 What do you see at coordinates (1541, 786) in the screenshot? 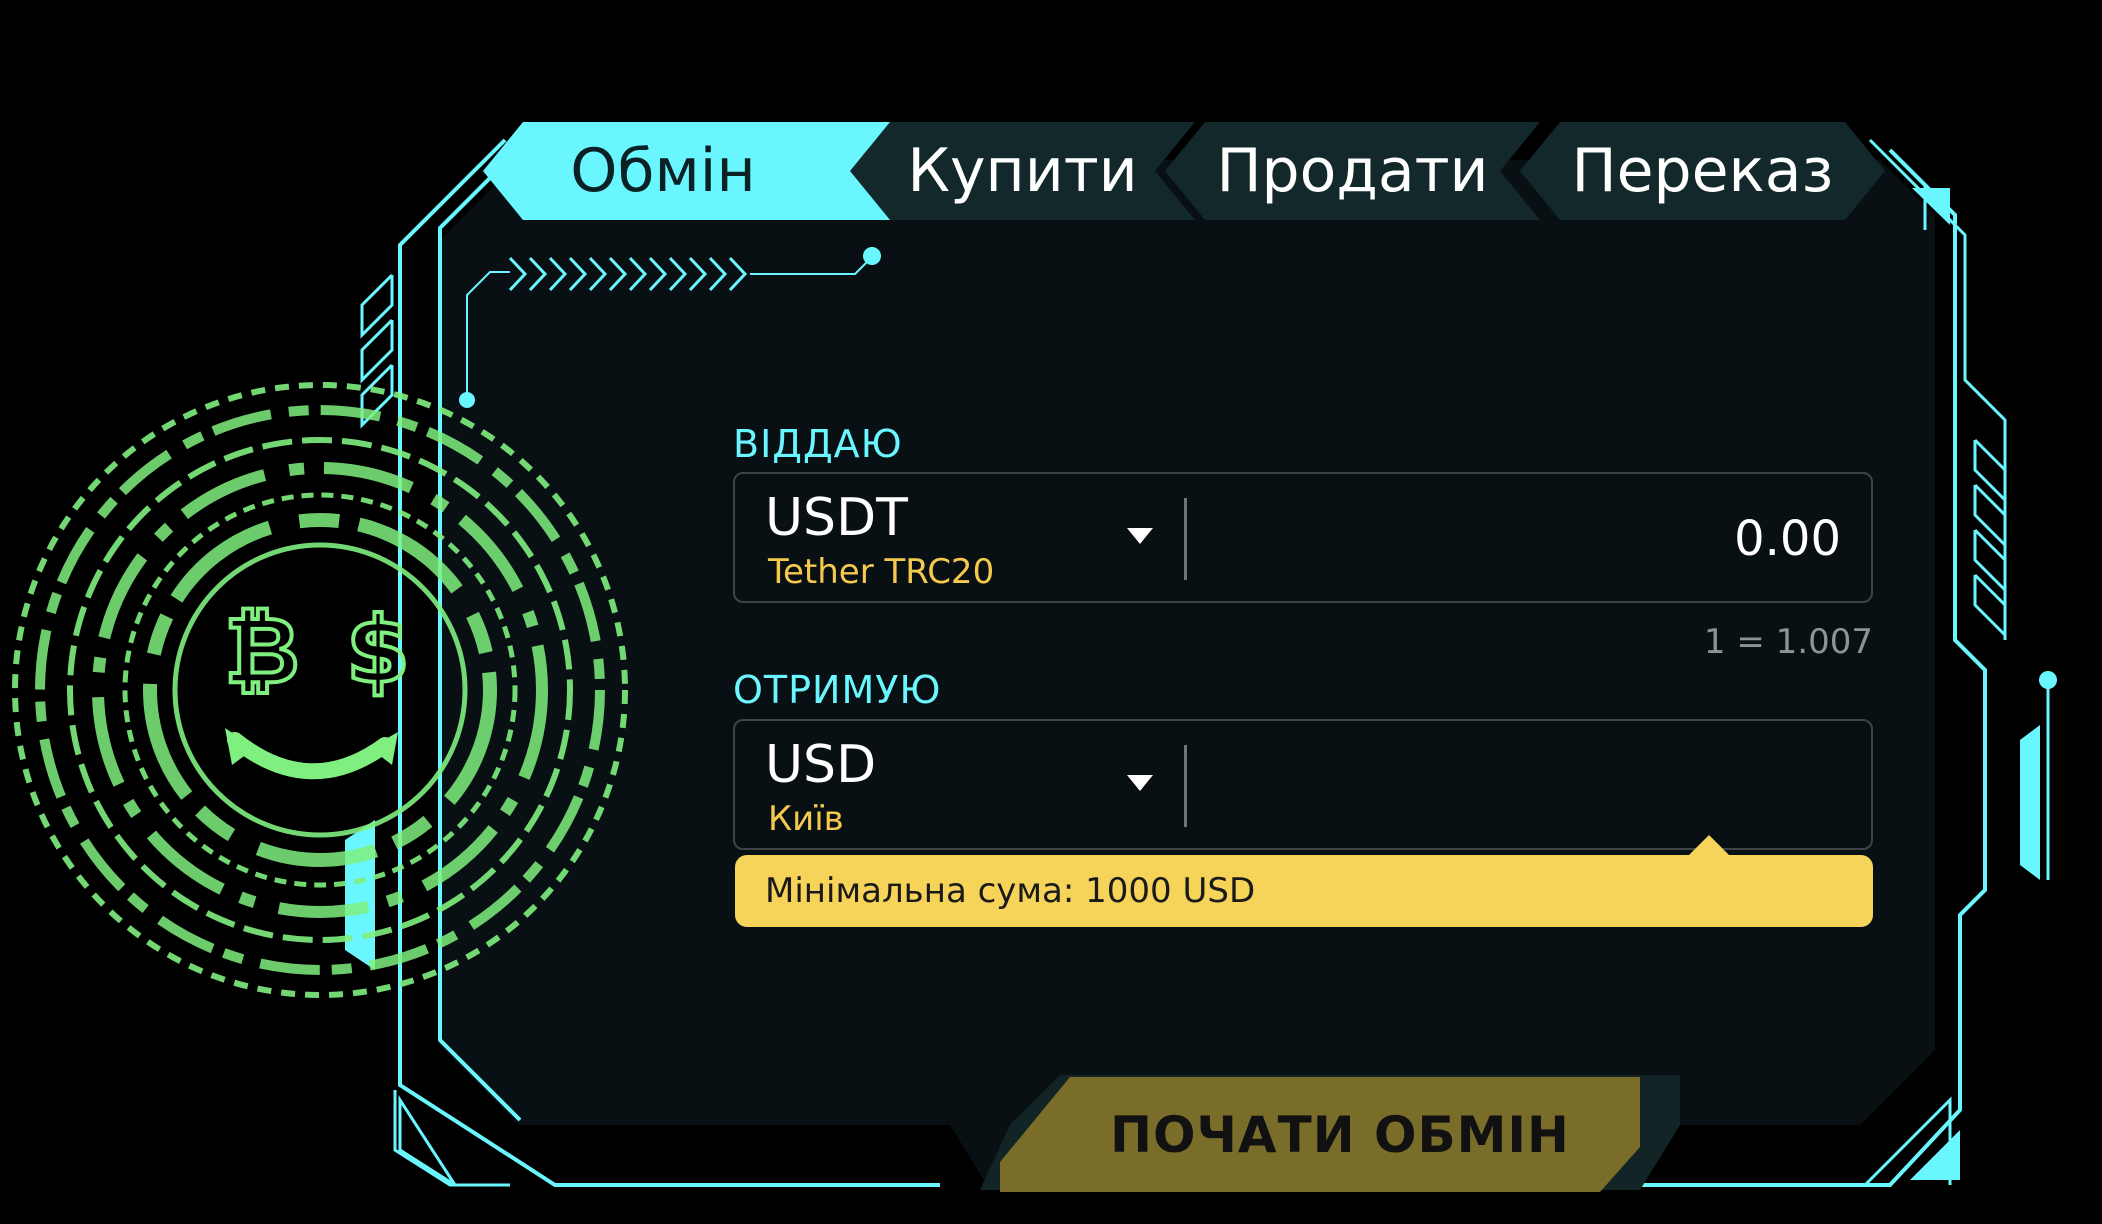
I see `receive-amount-input` at bounding box center [1541, 786].